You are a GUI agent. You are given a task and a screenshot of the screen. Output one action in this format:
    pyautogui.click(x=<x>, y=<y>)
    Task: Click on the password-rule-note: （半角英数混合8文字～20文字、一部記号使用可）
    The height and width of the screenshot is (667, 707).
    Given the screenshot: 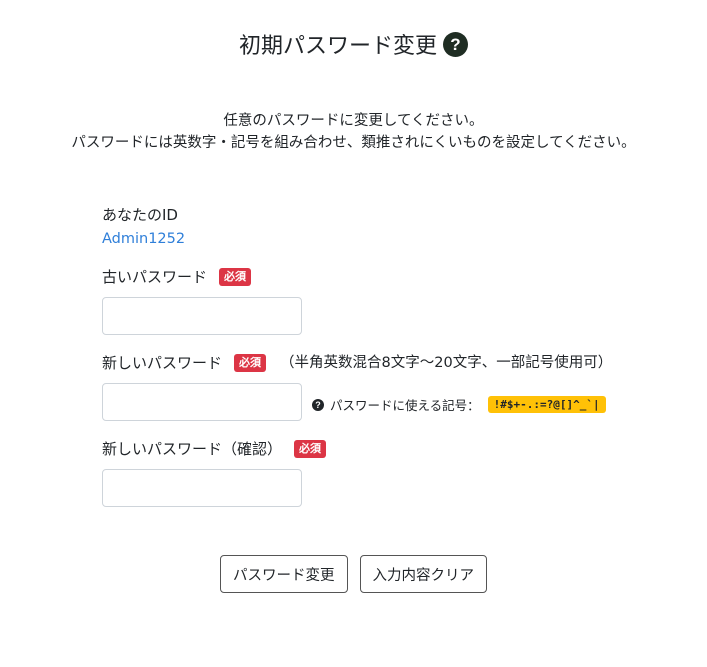 What is the action you would take?
    pyautogui.click(x=446, y=363)
    